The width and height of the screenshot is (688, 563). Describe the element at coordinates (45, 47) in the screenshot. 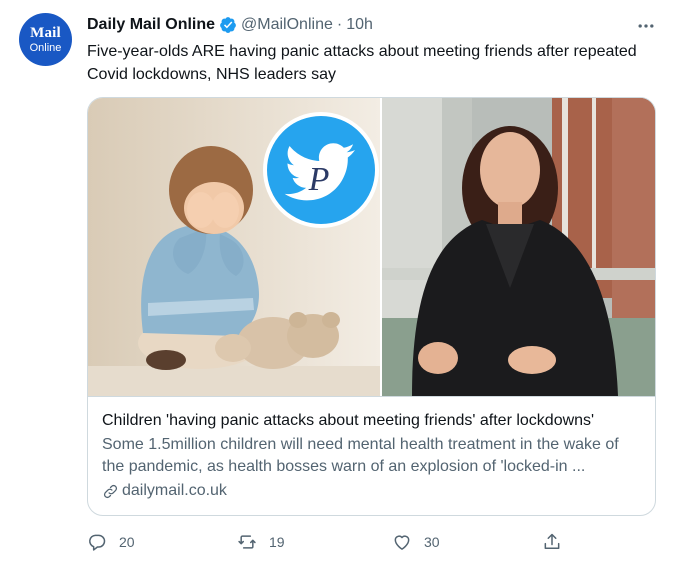

I see `avatar-line2: Online` at that location.